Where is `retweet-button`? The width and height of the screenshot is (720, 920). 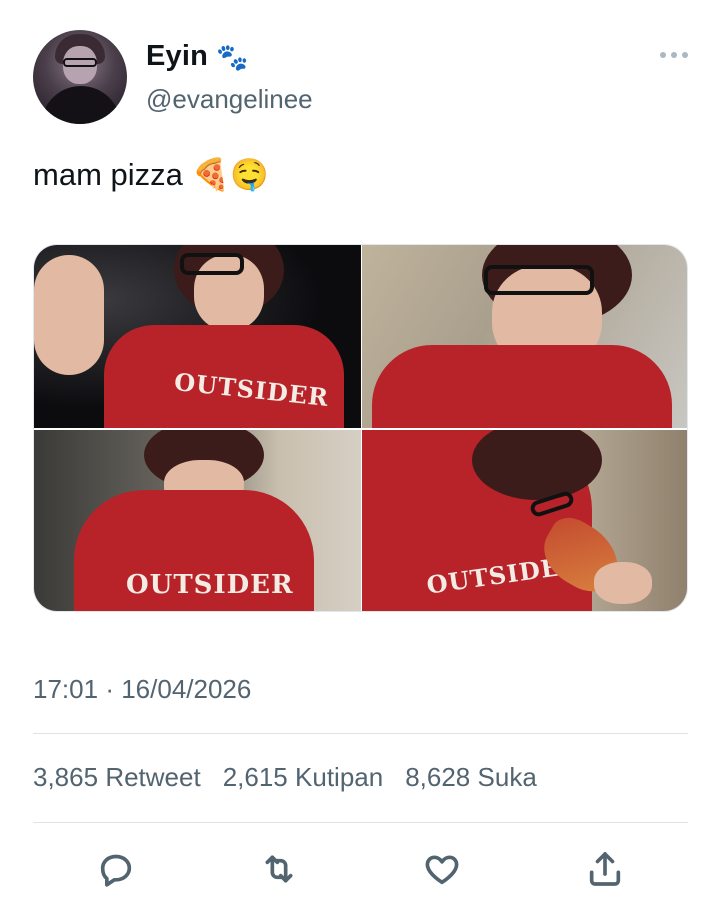
retweet-button is located at coordinates (279, 869).